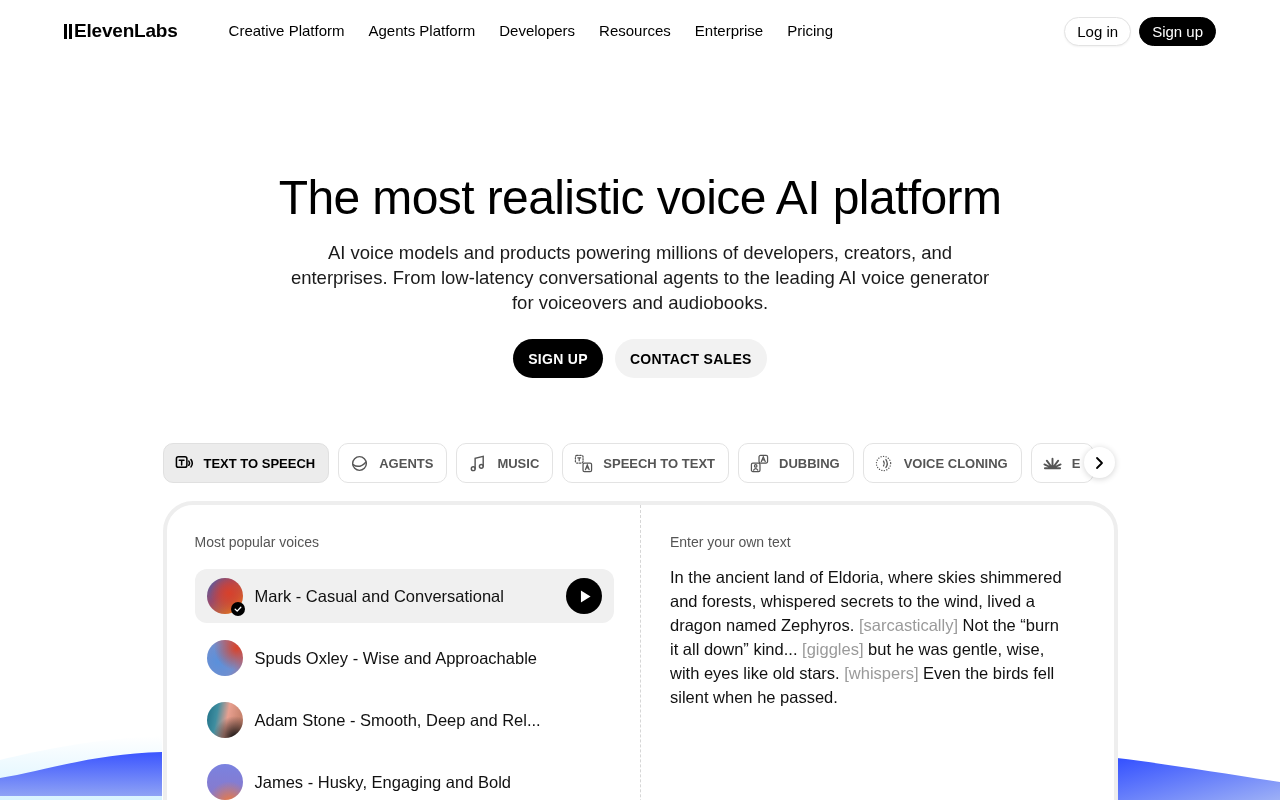  Describe the element at coordinates (635, 31) in the screenshot. I see `nav-link: Resources` at that location.